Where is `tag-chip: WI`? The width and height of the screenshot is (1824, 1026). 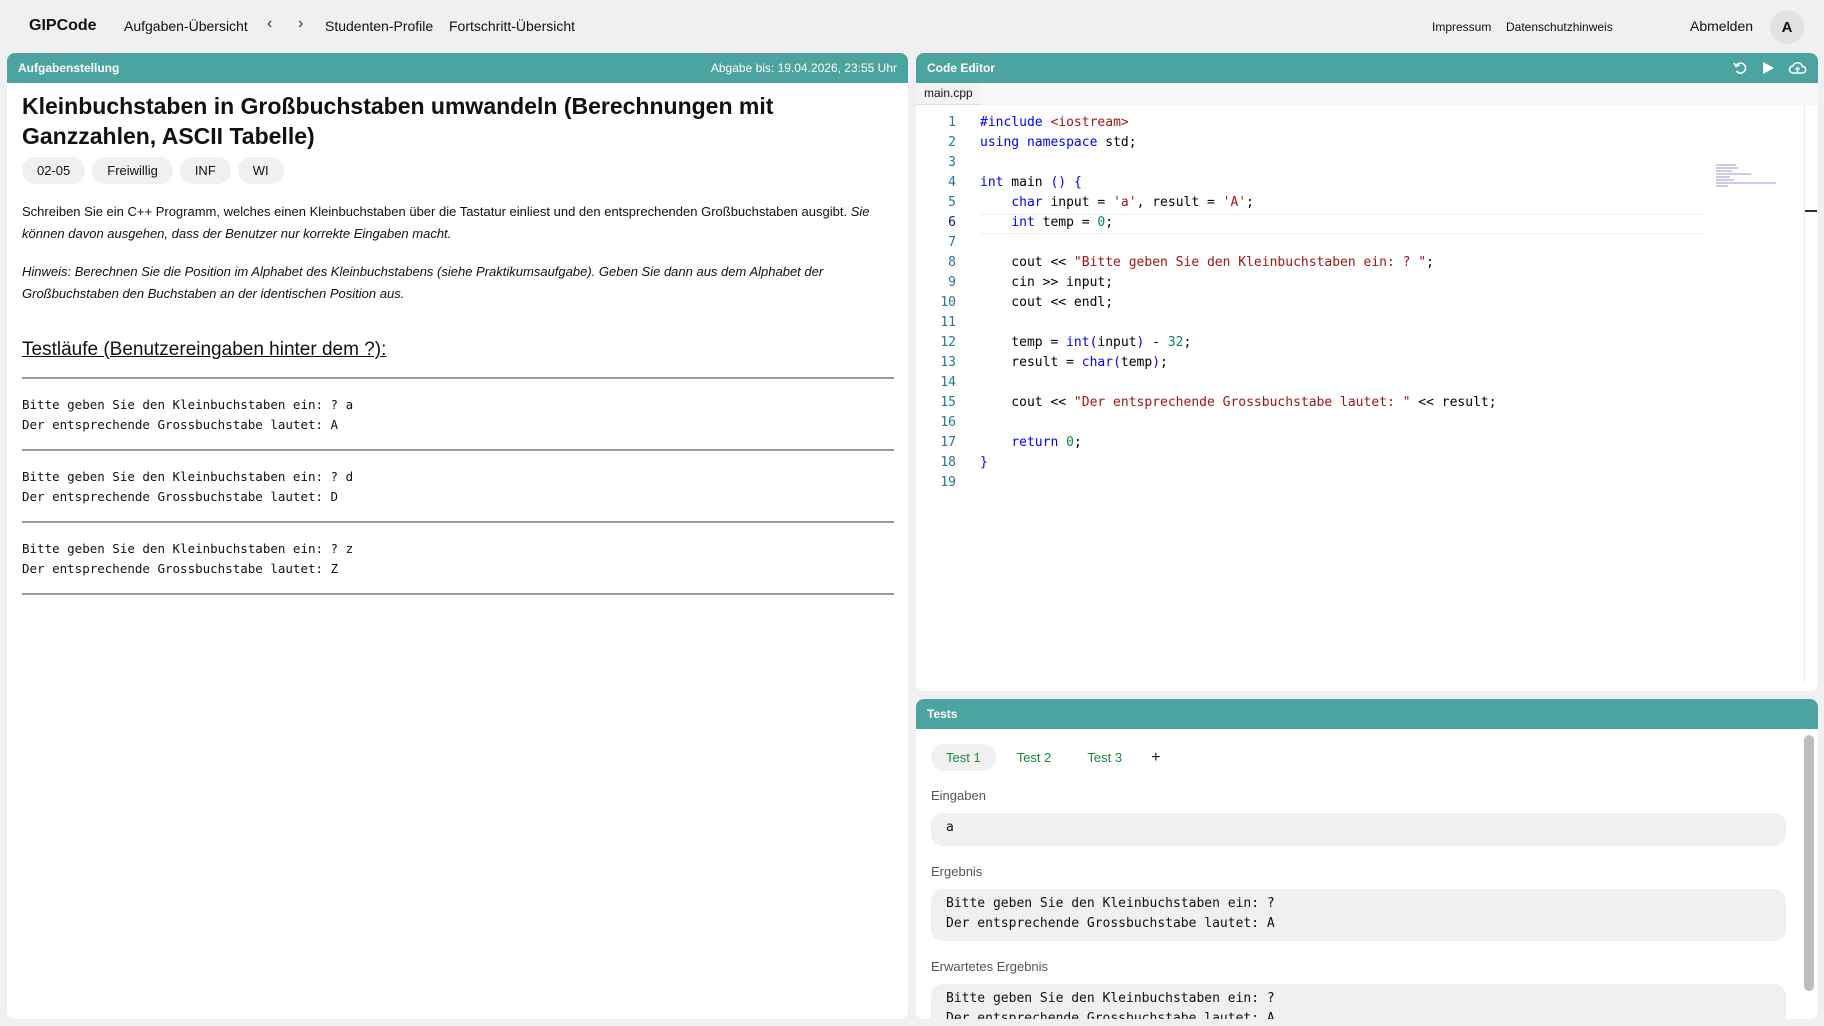 tag-chip: WI is located at coordinates (260, 170).